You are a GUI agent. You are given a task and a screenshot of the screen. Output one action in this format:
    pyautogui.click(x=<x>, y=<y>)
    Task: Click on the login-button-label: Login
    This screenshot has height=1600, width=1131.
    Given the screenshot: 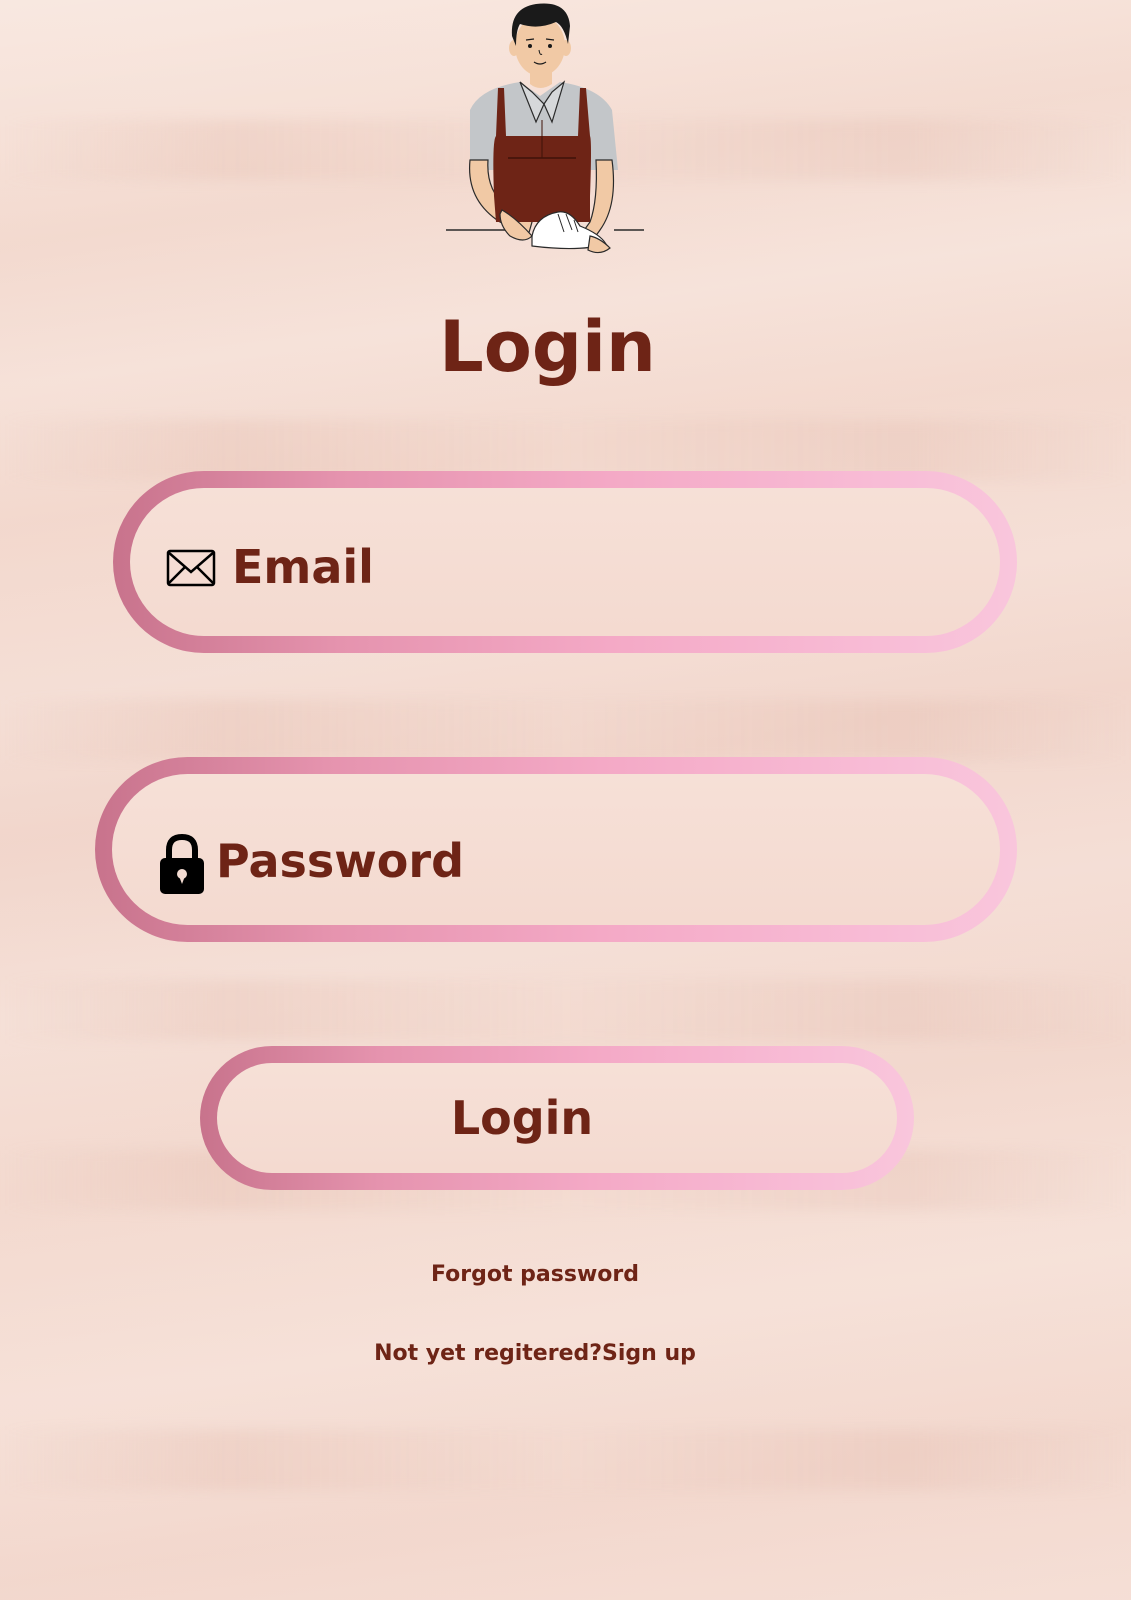 What is the action you would take?
    pyautogui.click(x=522, y=1118)
    